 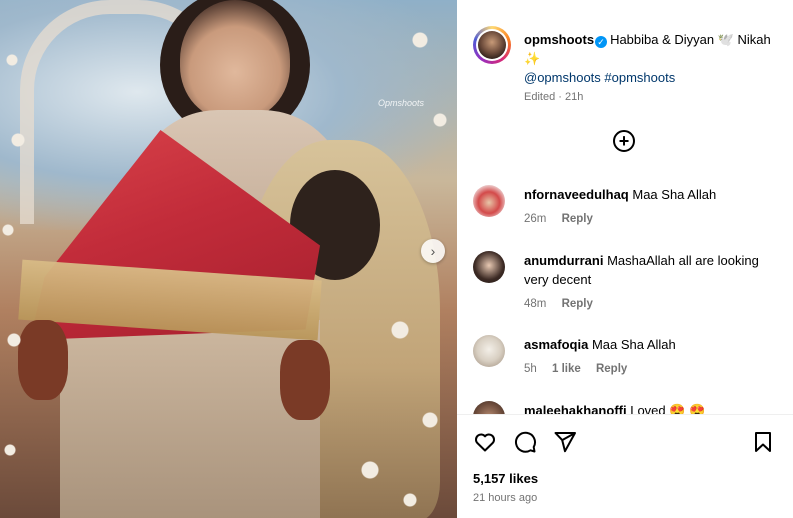 What do you see at coordinates (576, 194) in the screenshot?
I see `comment-username: nfornaveedulhaq` at bounding box center [576, 194].